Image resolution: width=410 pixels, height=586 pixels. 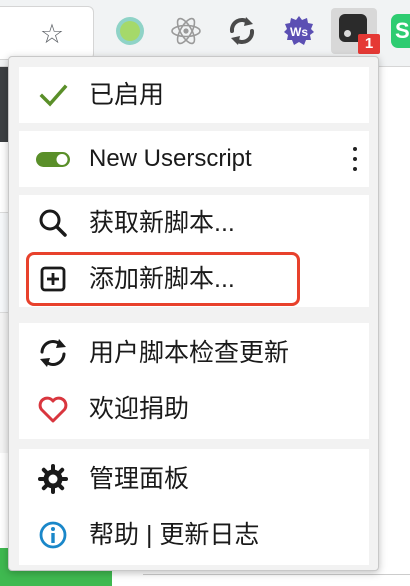 What do you see at coordinates (53, 159) in the screenshot?
I see `script-enabled-toggle-icon` at bounding box center [53, 159].